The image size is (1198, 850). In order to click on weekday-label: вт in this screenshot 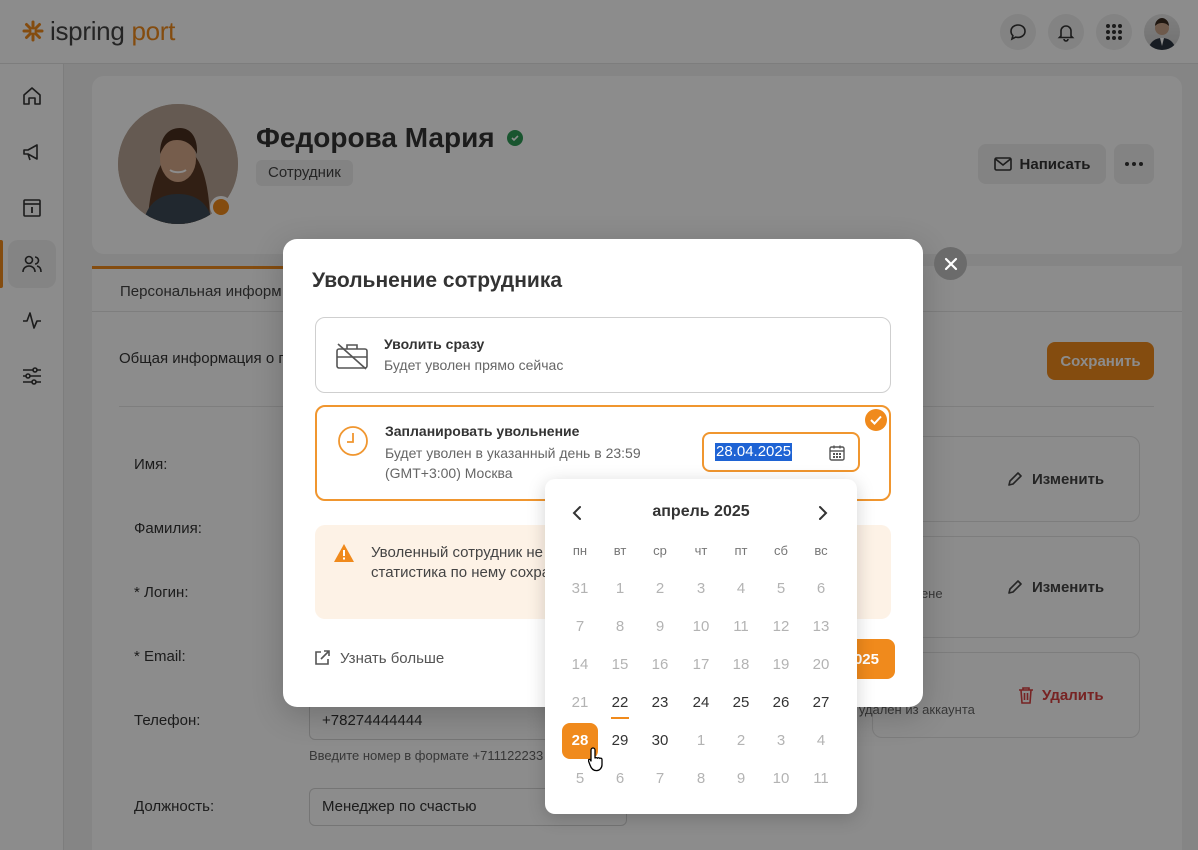, I will do `click(620, 550)`.